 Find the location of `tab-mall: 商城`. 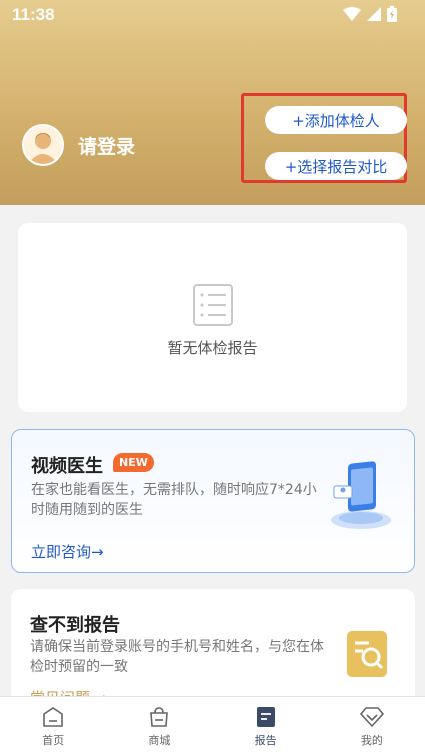

tab-mall: 商城 is located at coordinates (159, 726).